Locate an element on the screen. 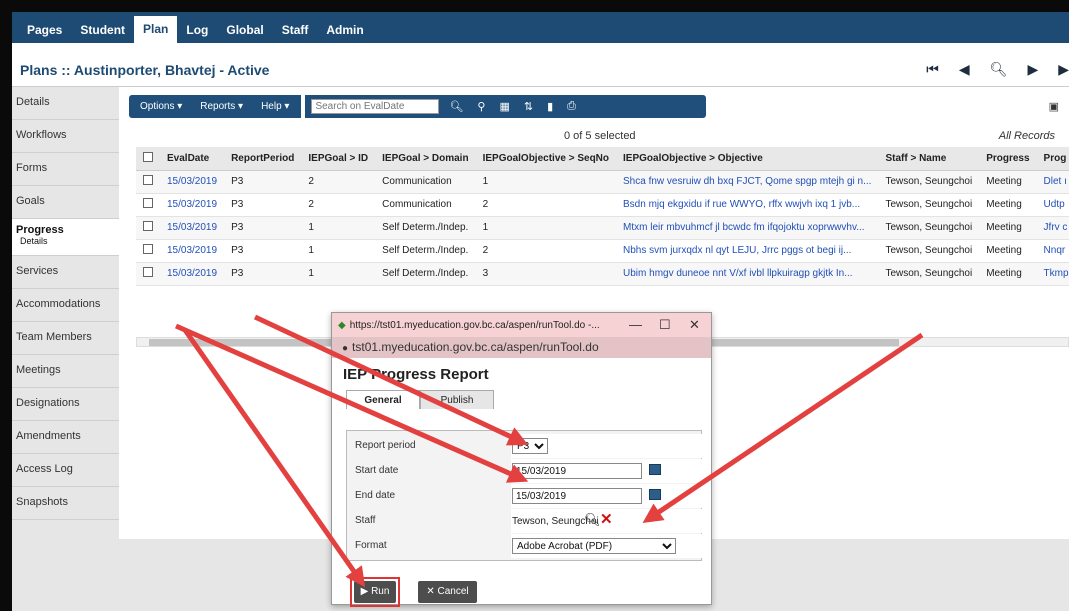 The image size is (1069, 611). sidebar-item-workflows: Workflows is located at coordinates (65, 136).